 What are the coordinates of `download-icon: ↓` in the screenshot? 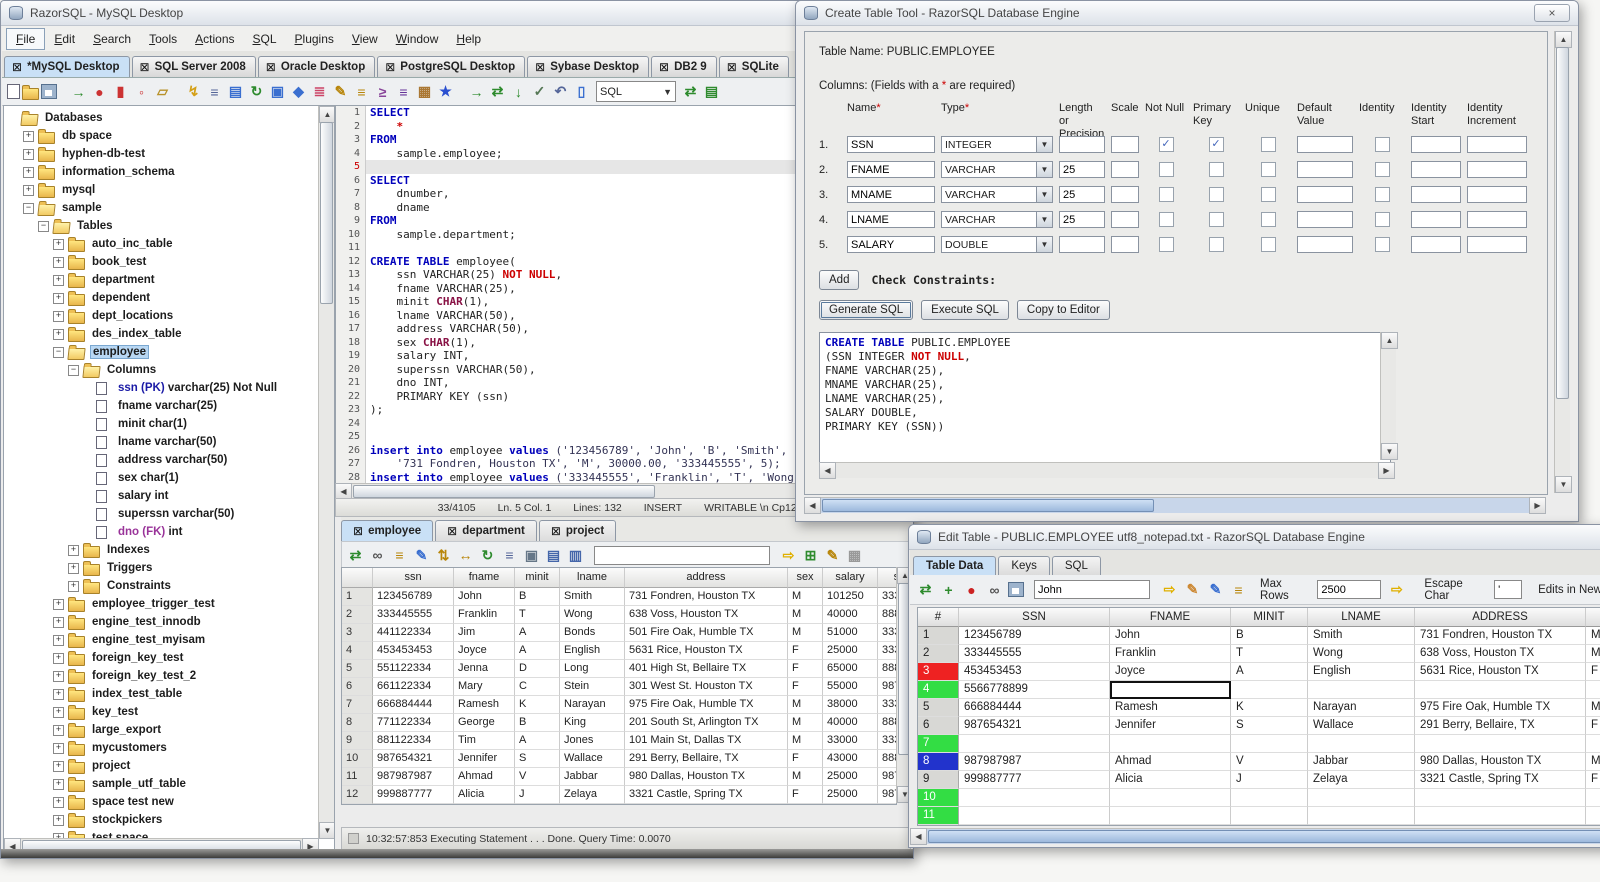 It's located at (518, 91).